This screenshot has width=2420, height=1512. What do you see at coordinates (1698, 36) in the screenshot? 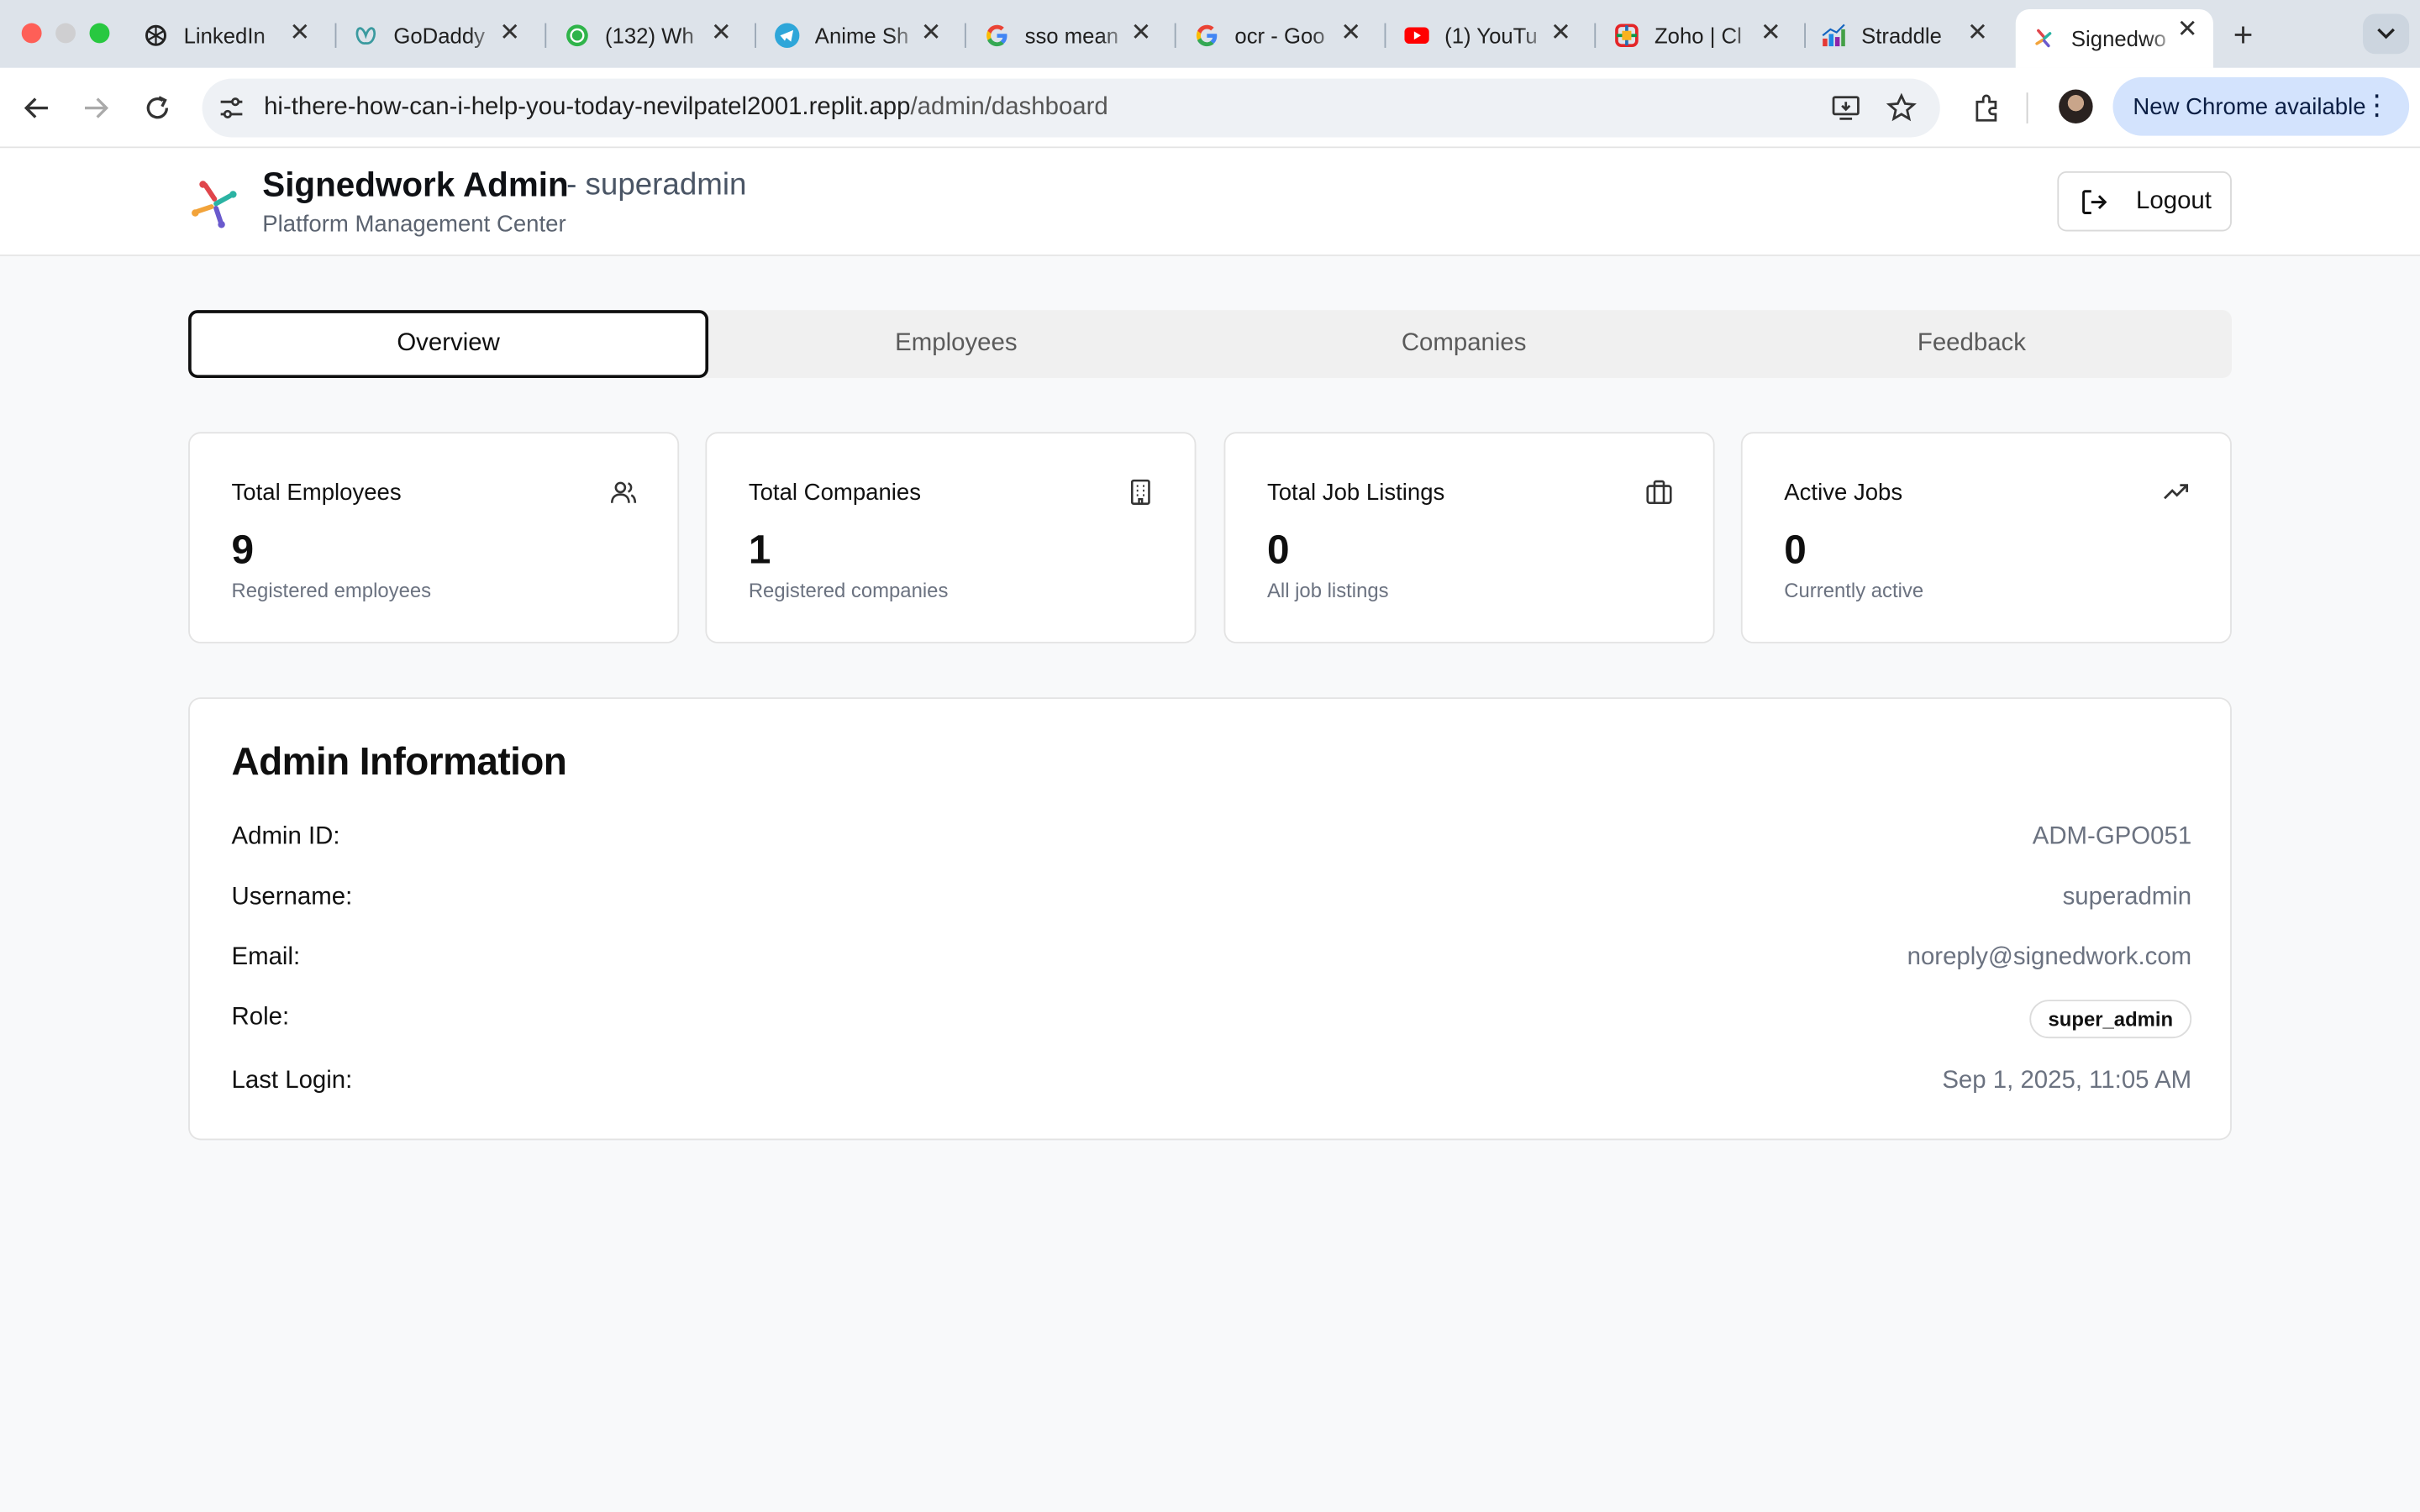
I see `browser-tab: Zoho | Cl ✕` at bounding box center [1698, 36].